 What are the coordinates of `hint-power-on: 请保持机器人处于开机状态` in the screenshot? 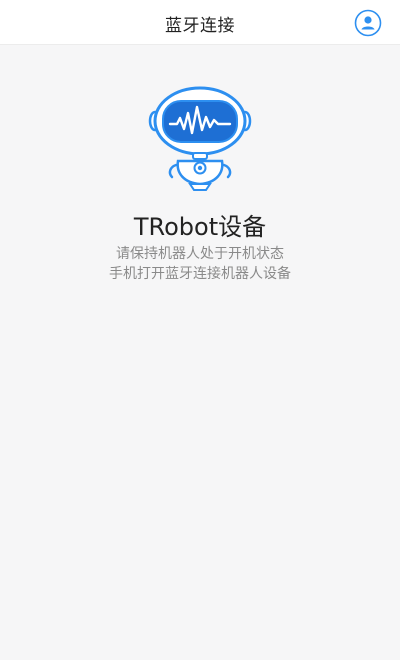 It's located at (200, 254).